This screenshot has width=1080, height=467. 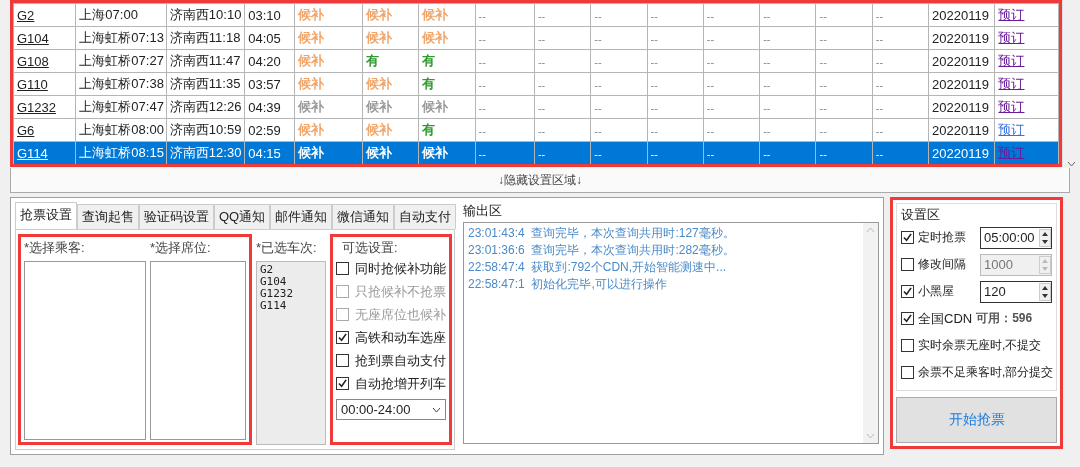 What do you see at coordinates (205, 60) in the screenshot?
I see `table-cell: 济南西11:47` at bounding box center [205, 60].